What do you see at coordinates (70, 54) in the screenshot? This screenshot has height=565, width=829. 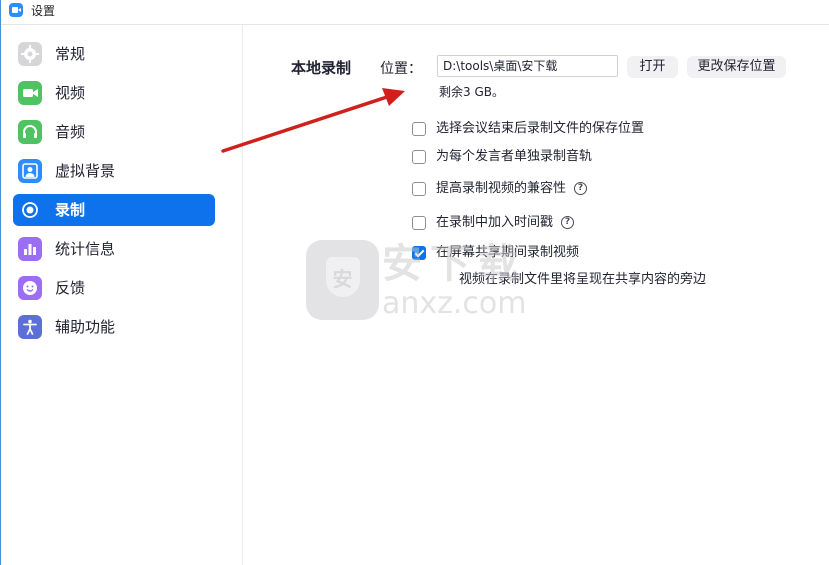 I see `sidebar-item-label: 常规` at bounding box center [70, 54].